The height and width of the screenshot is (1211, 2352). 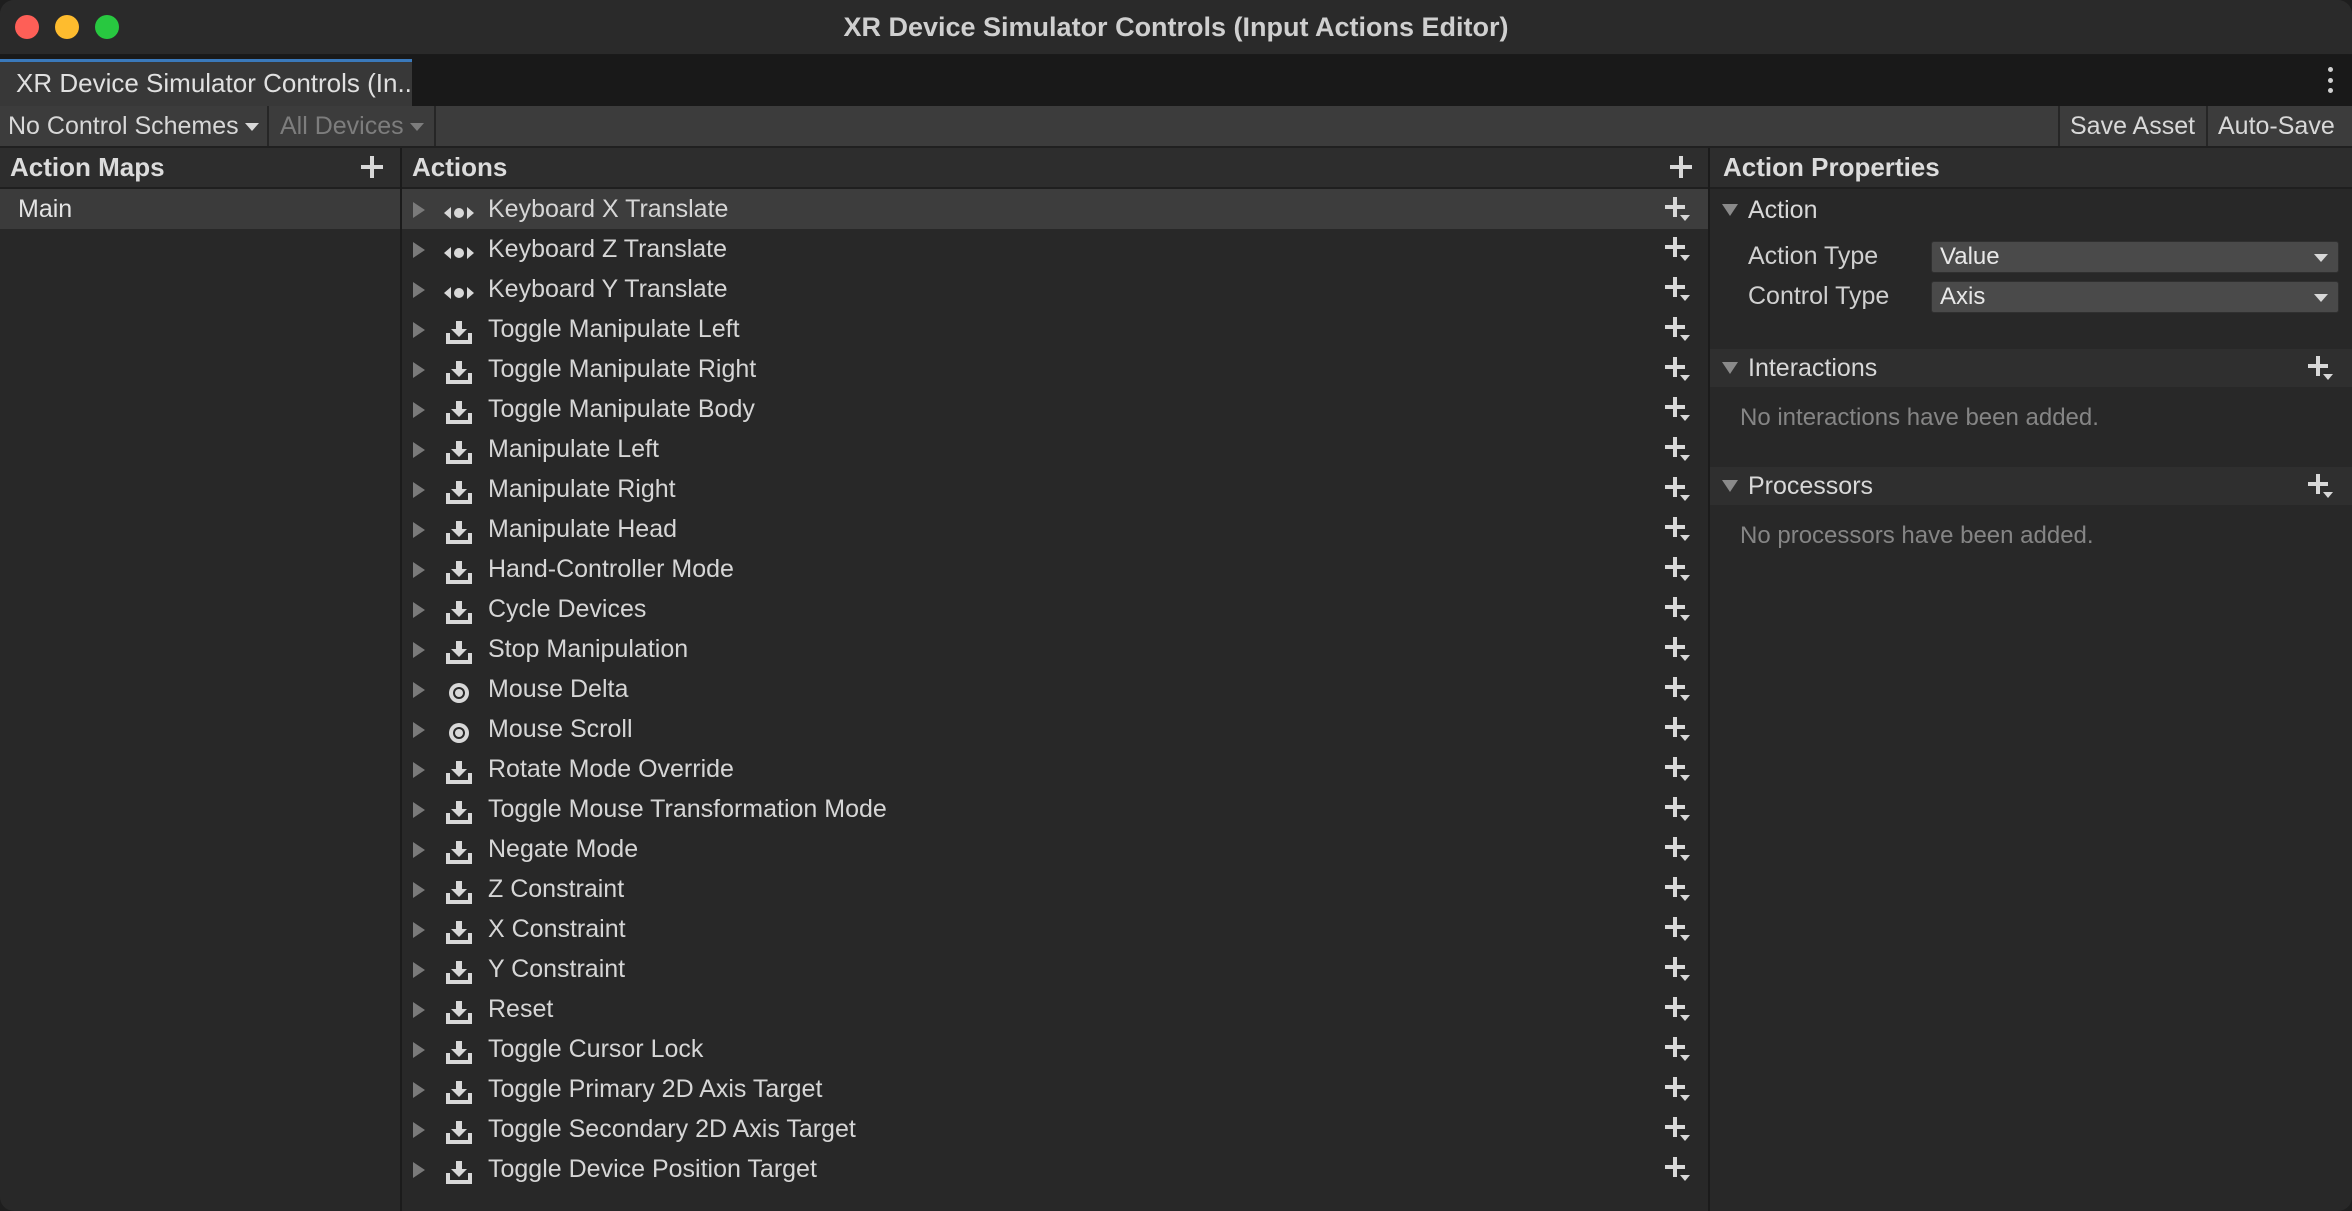 I want to click on action-row: Toggle Primary 2D Axis Target, so click(x=1055, y=1089).